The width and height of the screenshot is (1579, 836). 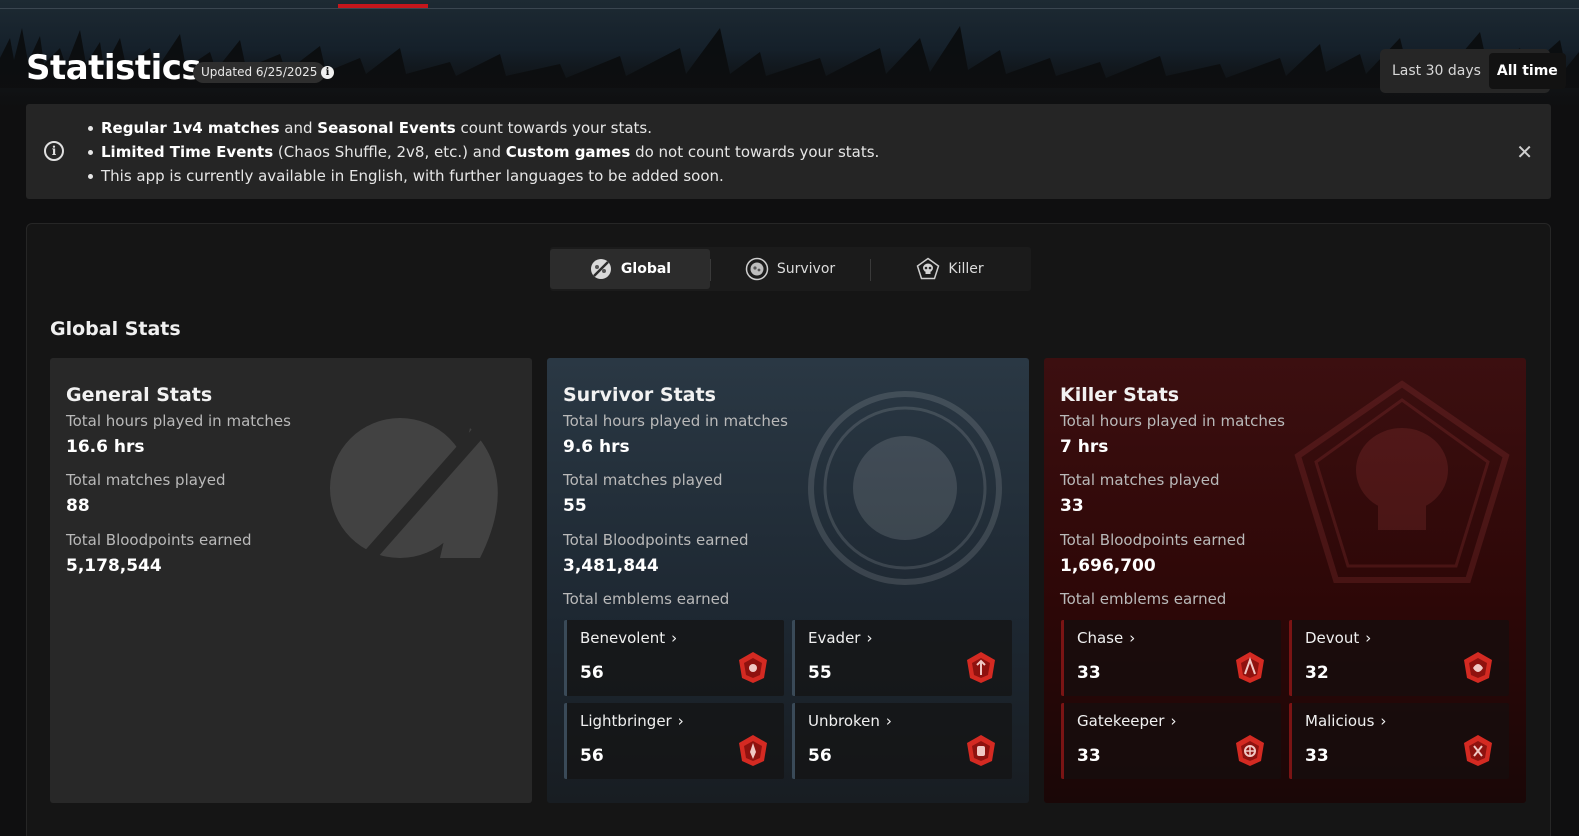 What do you see at coordinates (139, 395) in the screenshot?
I see `card-title: General Stats` at bounding box center [139, 395].